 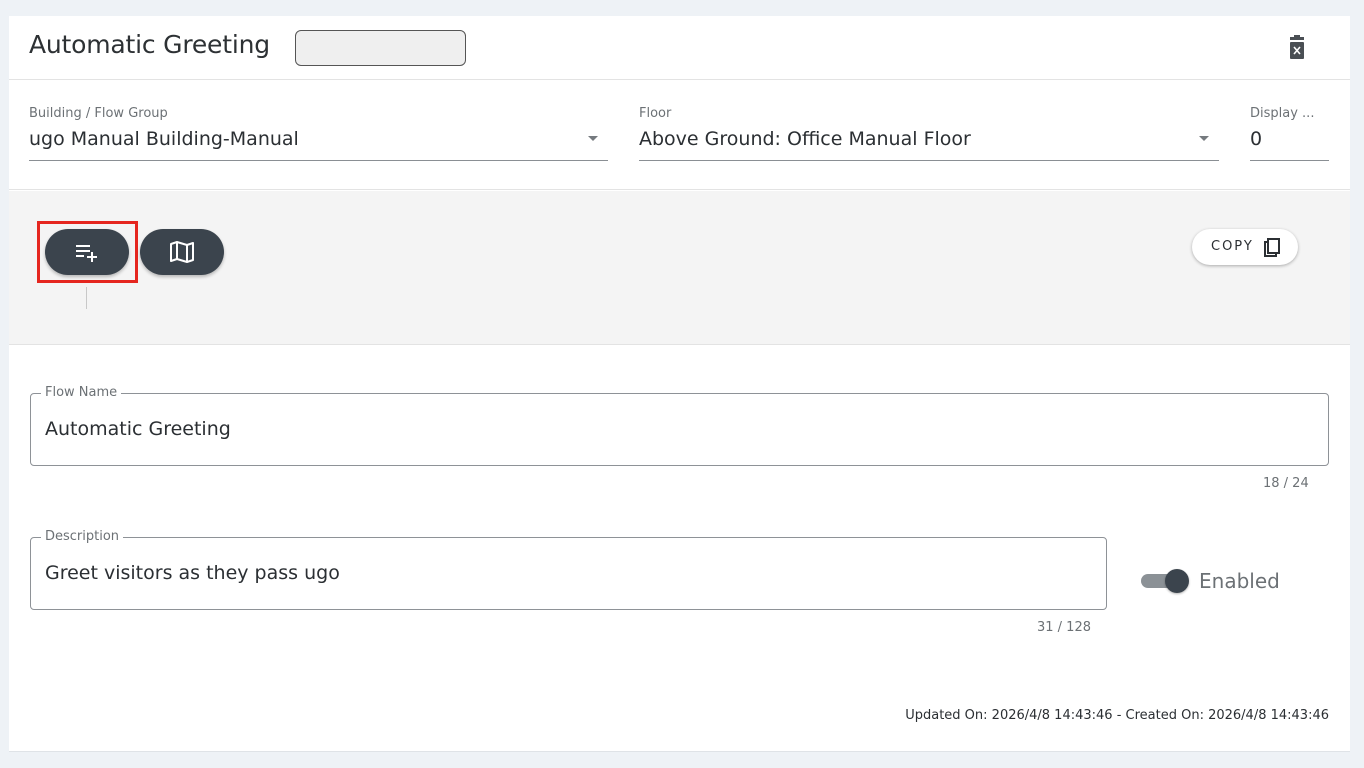 I want to click on description-label: Description, so click(x=82, y=536).